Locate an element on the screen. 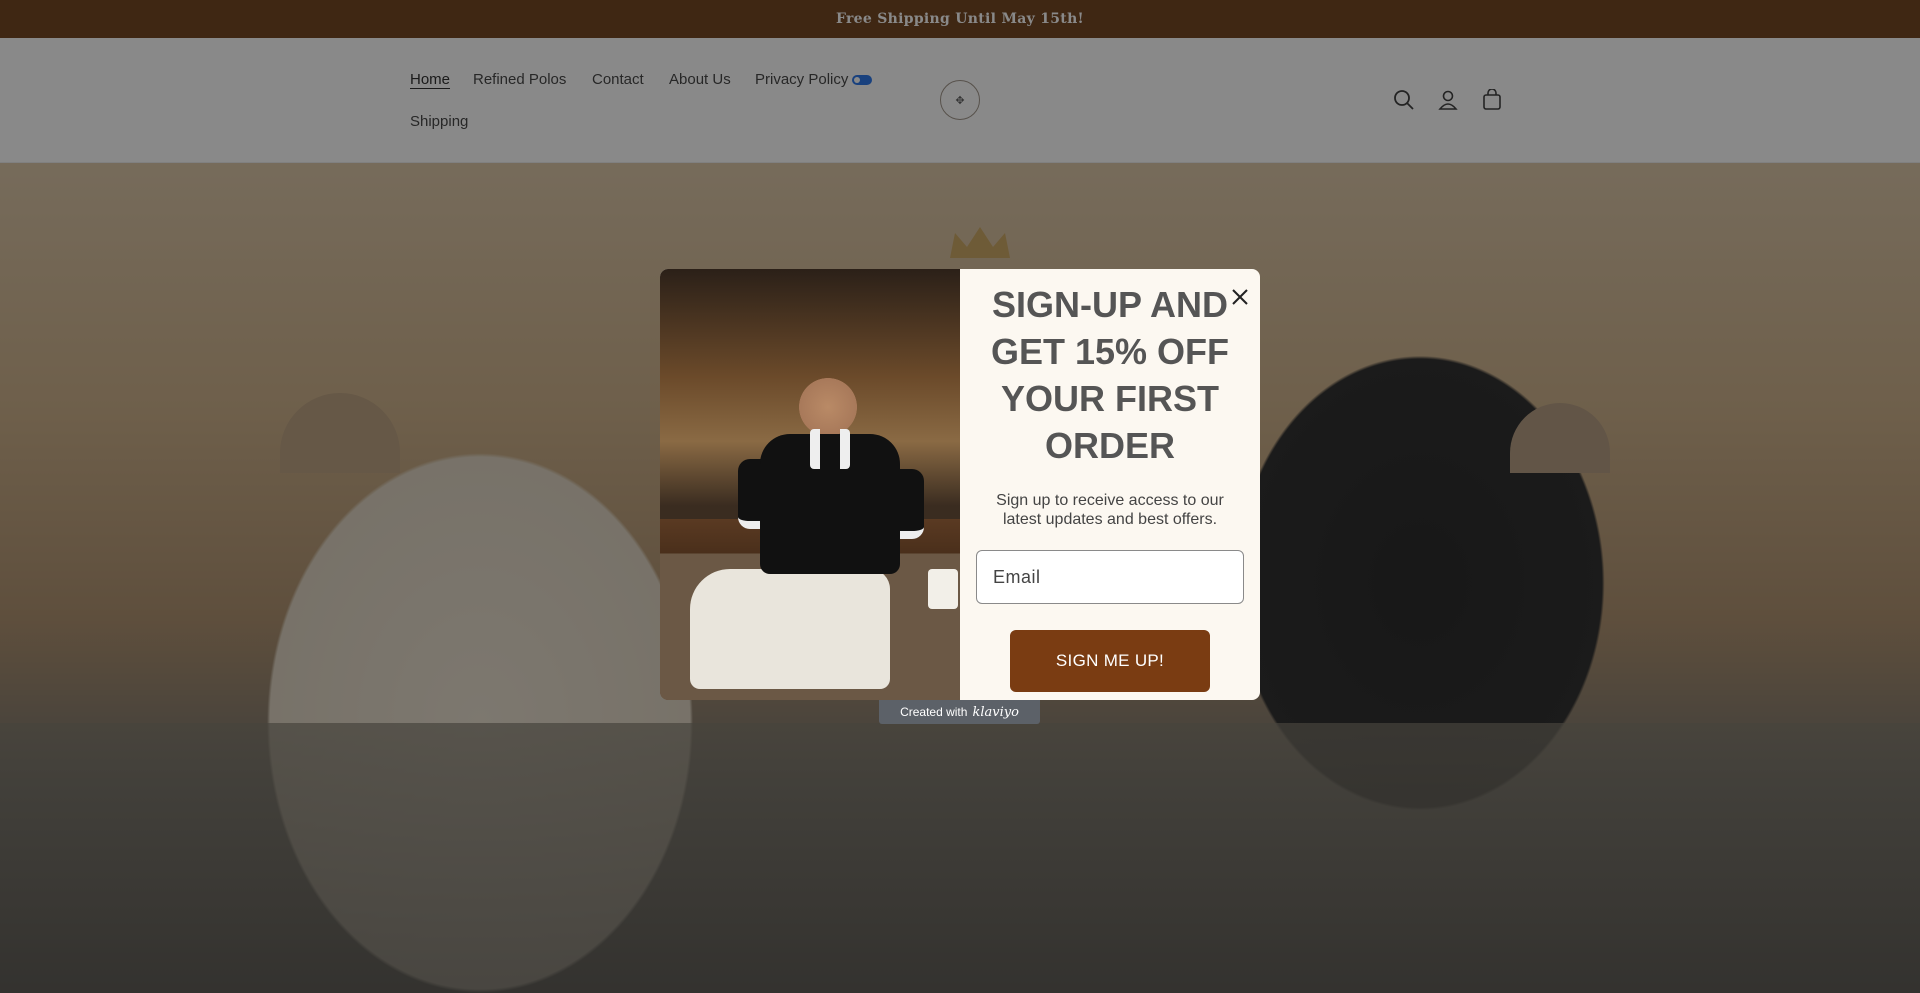  klaviyo-created-with: Created with is located at coordinates (934, 712).